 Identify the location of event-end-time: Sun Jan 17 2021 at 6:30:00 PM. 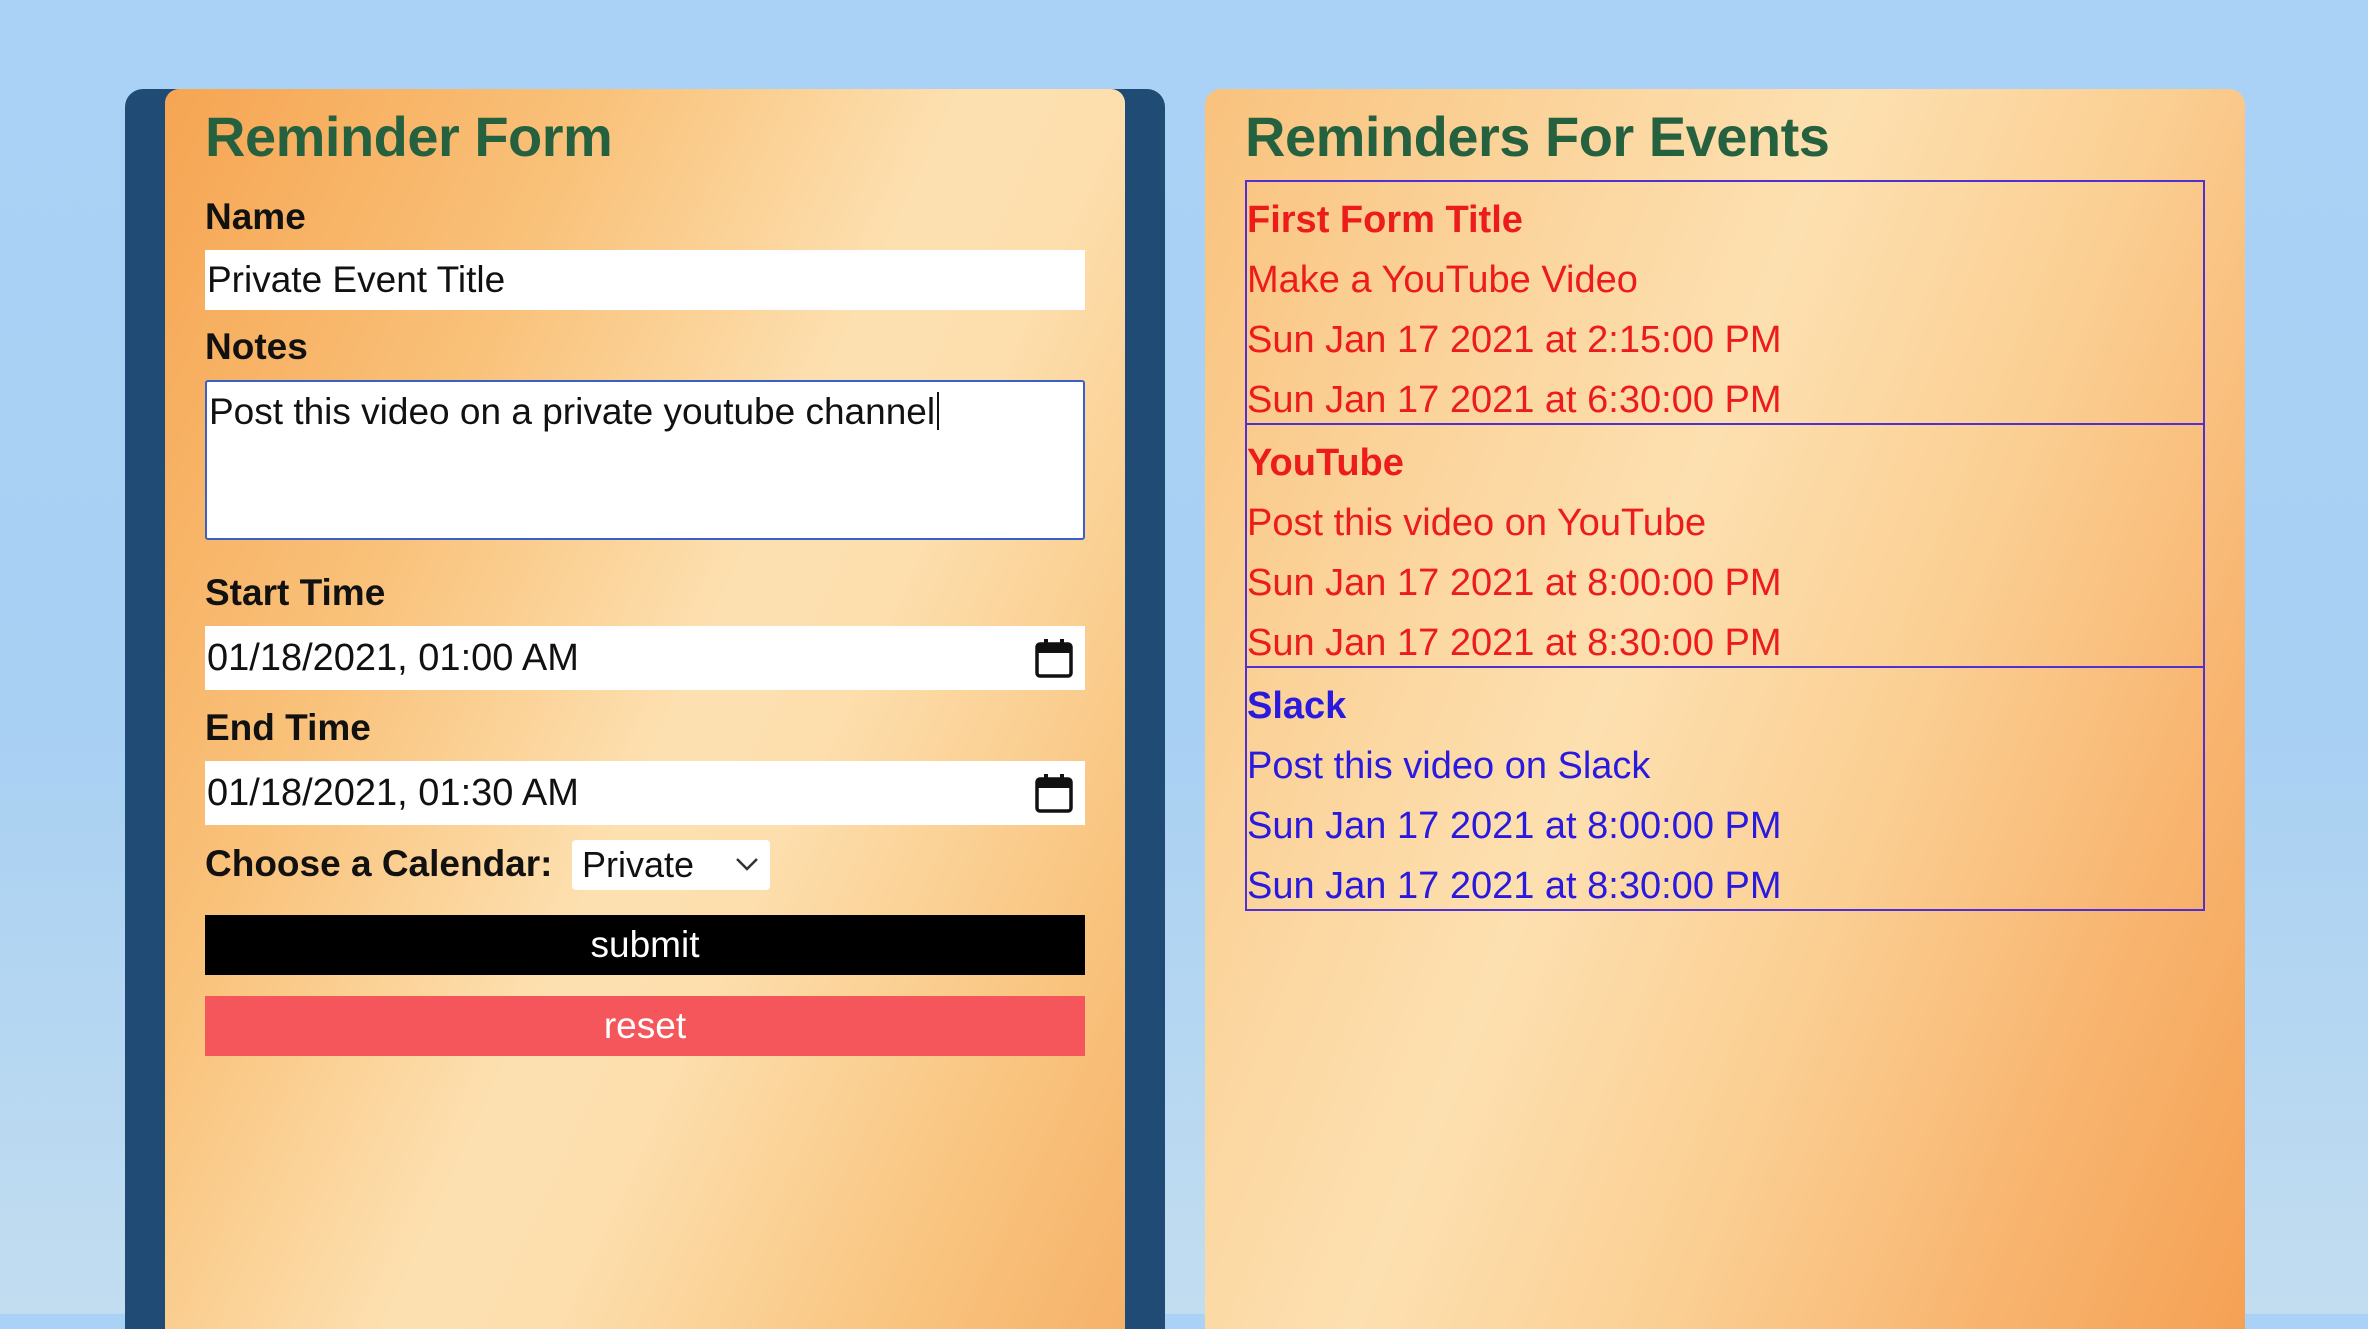
(1514, 400).